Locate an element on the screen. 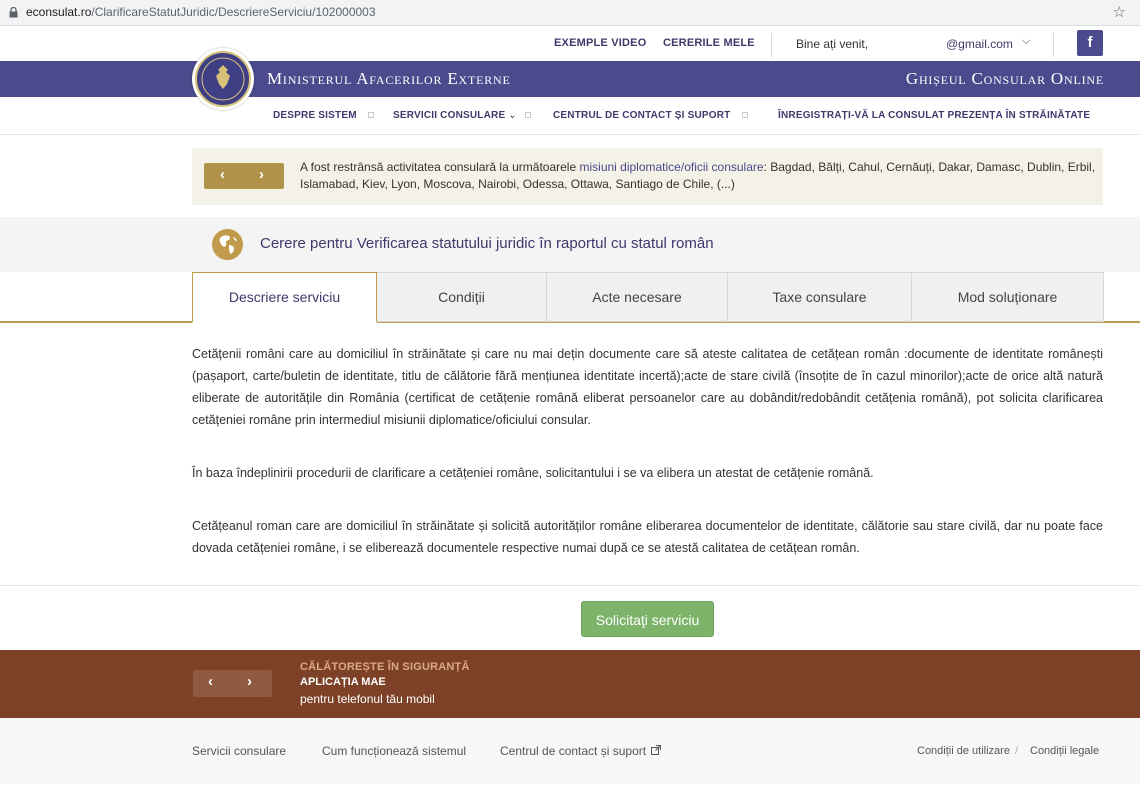  tab-taxe-consulare: Taxe consulare is located at coordinates (819, 297).